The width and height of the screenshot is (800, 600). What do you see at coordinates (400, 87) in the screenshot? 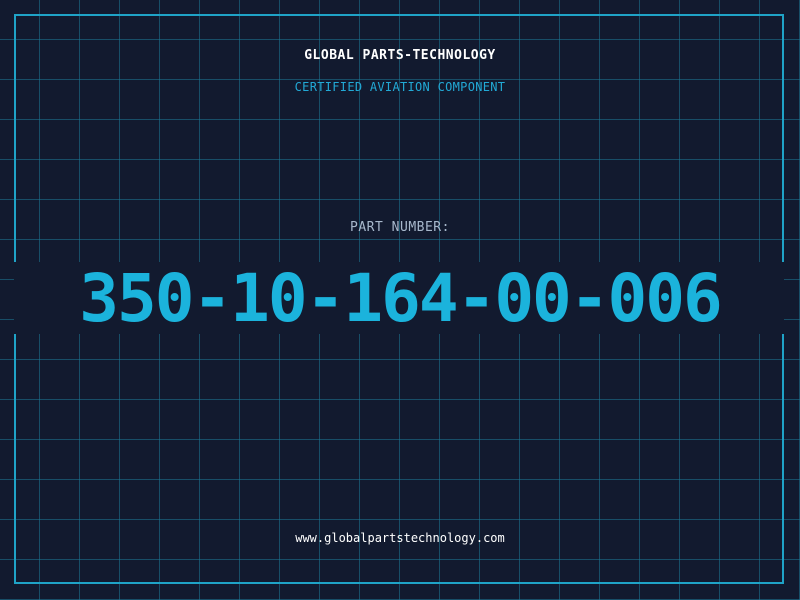
I see `certification-subtitle: CERTIFIED AVIATION COMPONENT` at bounding box center [400, 87].